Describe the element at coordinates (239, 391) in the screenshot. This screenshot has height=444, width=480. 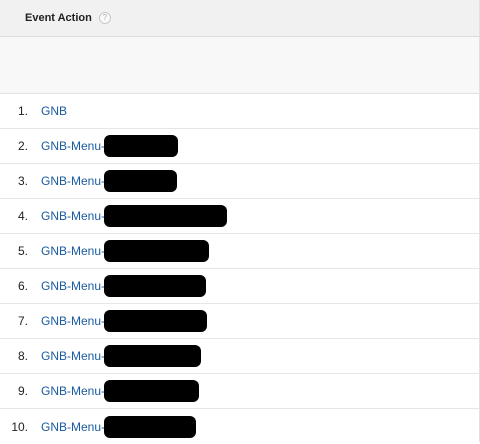
I see `table-row: 9. GNB-Menu-` at that location.